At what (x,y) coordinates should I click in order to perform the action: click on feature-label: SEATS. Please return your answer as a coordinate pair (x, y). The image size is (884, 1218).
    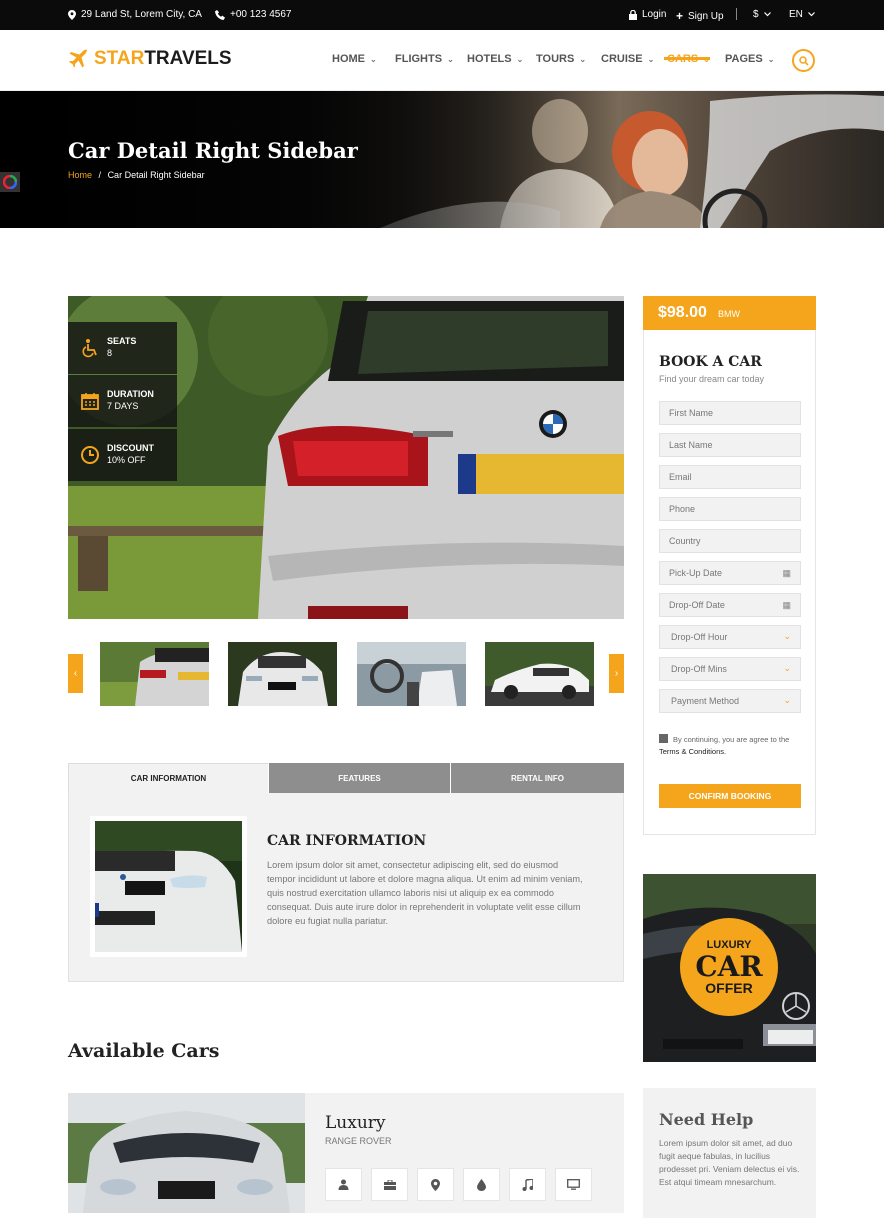
    Looking at the image, I should click on (122, 341).